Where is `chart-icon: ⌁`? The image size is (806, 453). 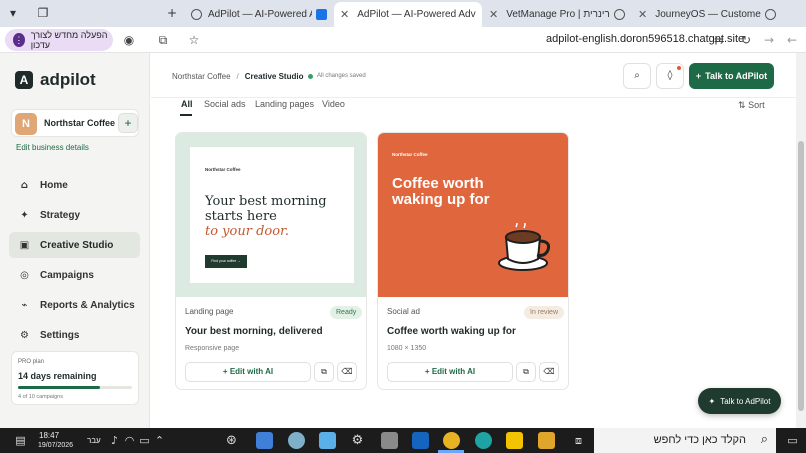 chart-icon: ⌁ is located at coordinates (24, 305).